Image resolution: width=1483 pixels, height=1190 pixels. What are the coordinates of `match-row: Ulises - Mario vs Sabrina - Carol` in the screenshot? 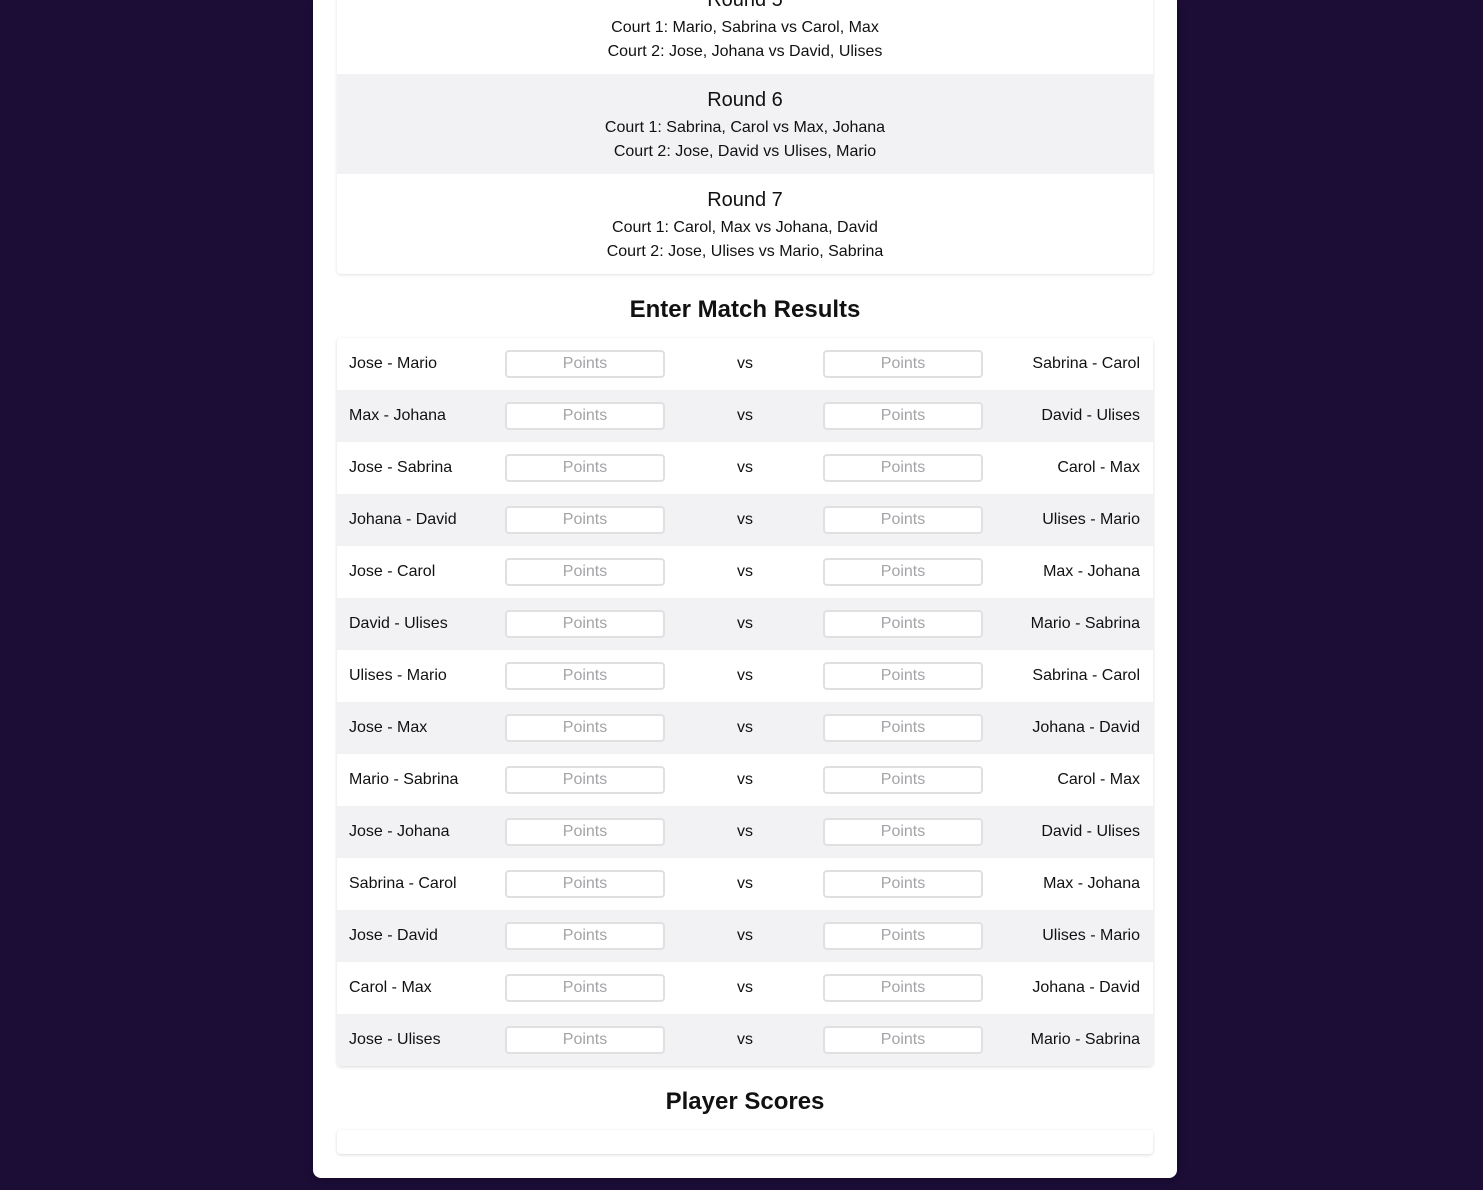 It's located at (745, 676).